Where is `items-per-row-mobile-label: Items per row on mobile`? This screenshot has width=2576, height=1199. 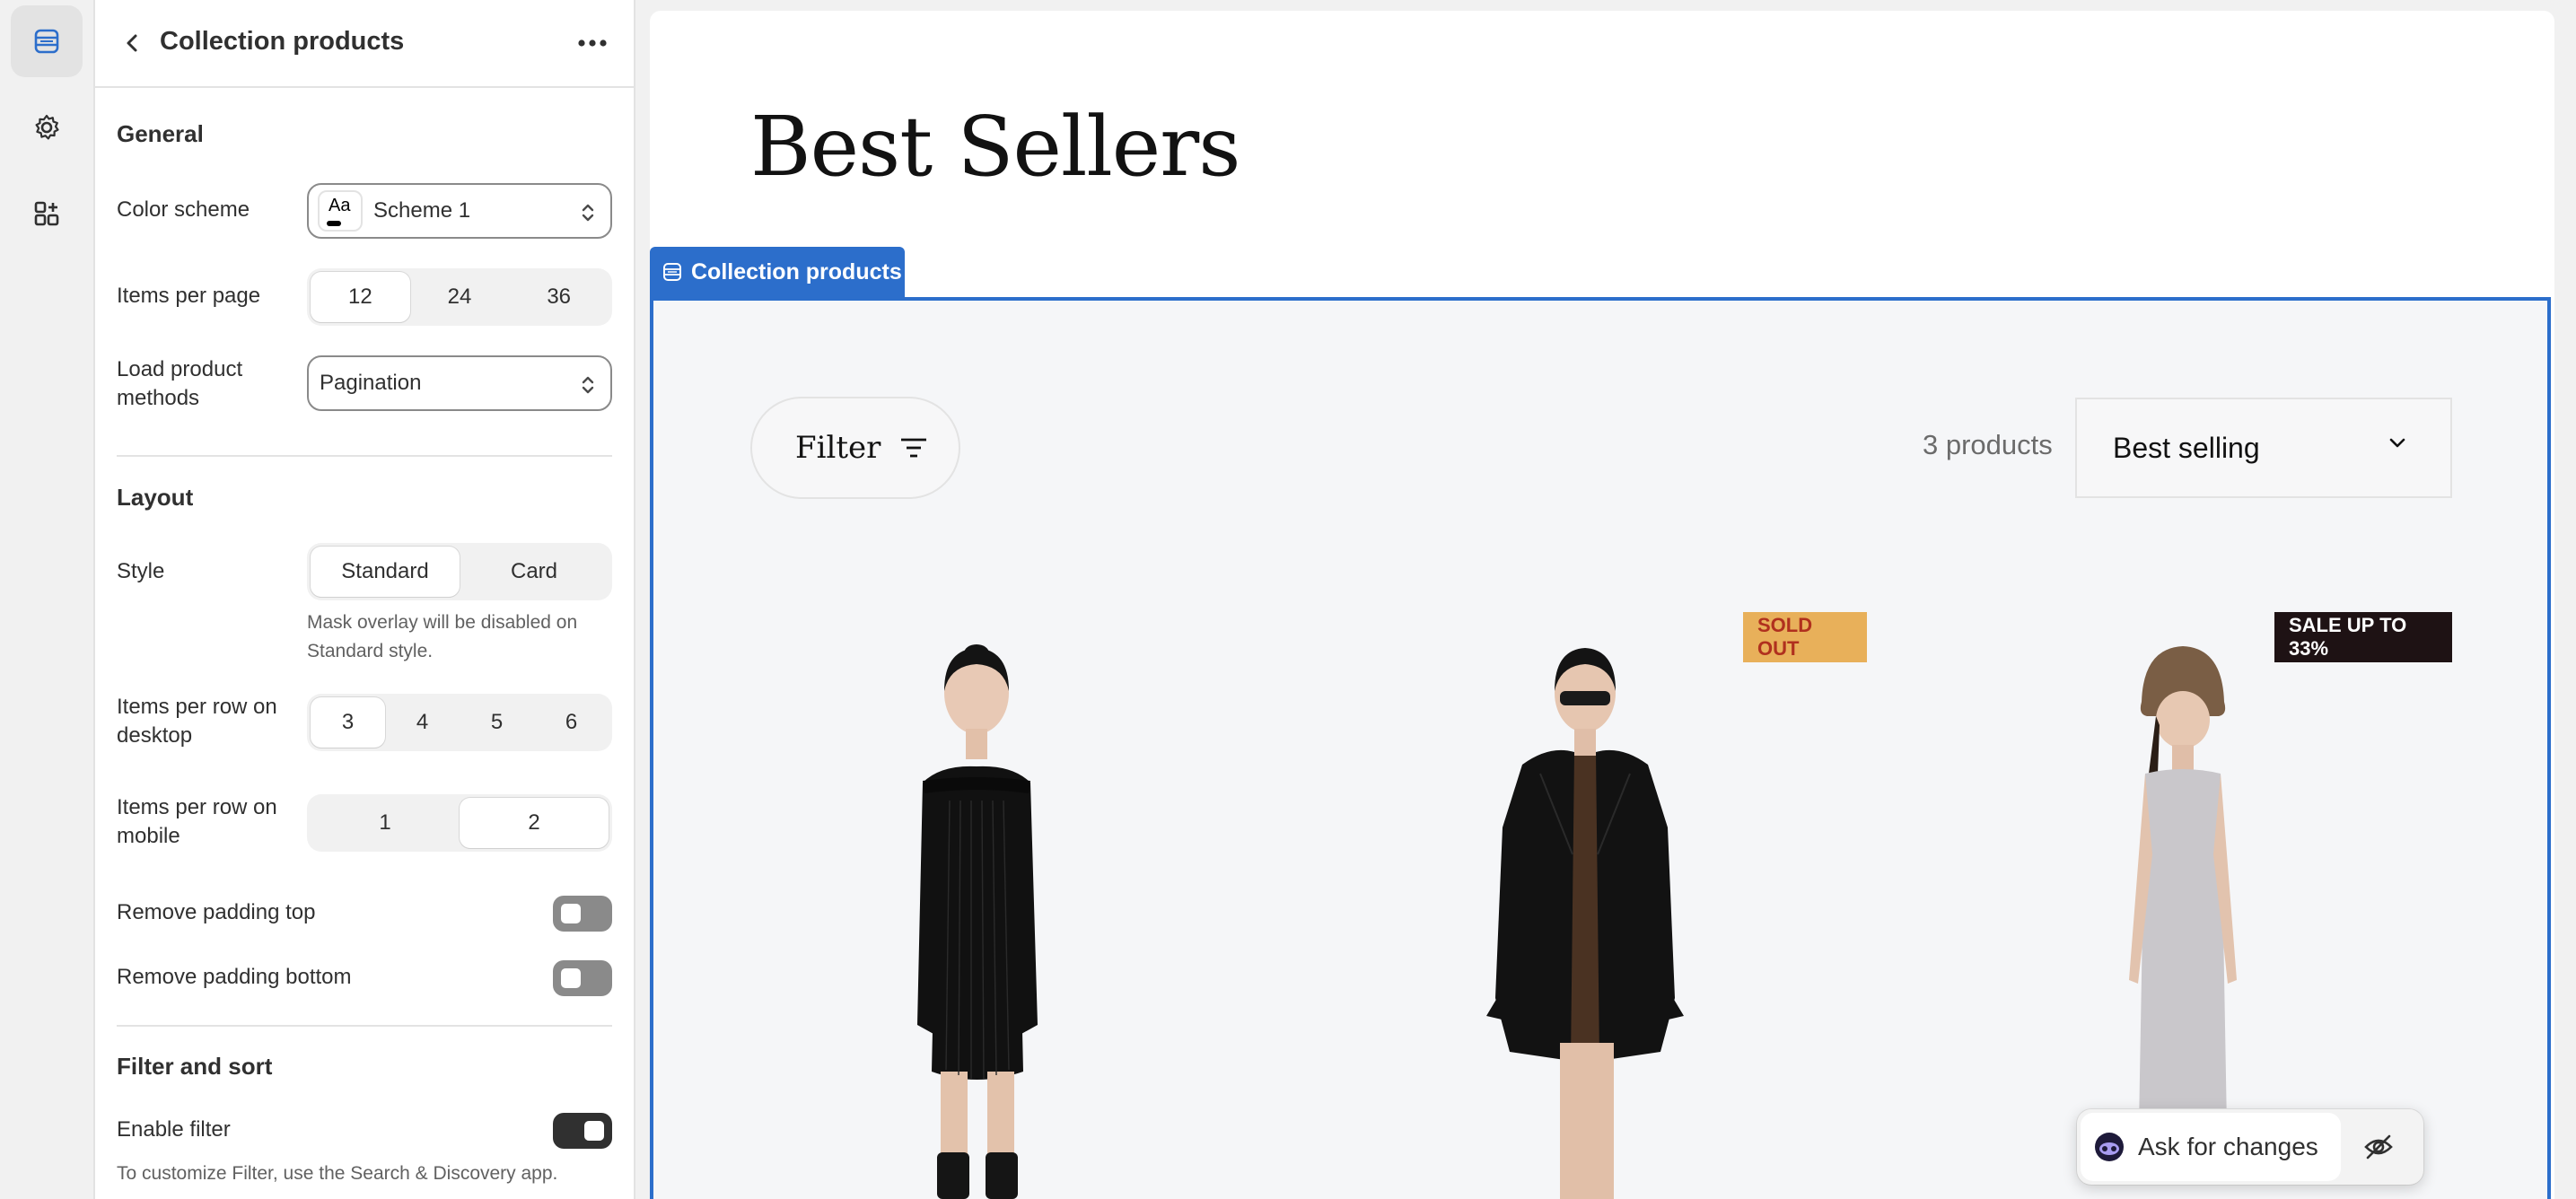 items-per-row-mobile-label: Items per row on mobile is located at coordinates (197, 822).